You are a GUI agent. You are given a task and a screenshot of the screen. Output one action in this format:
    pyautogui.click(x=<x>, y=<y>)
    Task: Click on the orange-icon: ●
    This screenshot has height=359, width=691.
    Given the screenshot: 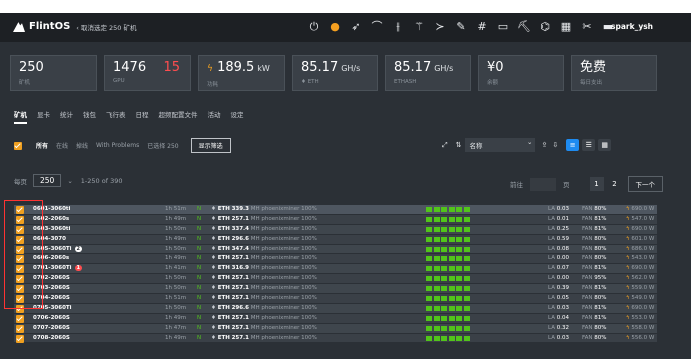 What is the action you would take?
    pyautogui.click(x=335, y=27)
    